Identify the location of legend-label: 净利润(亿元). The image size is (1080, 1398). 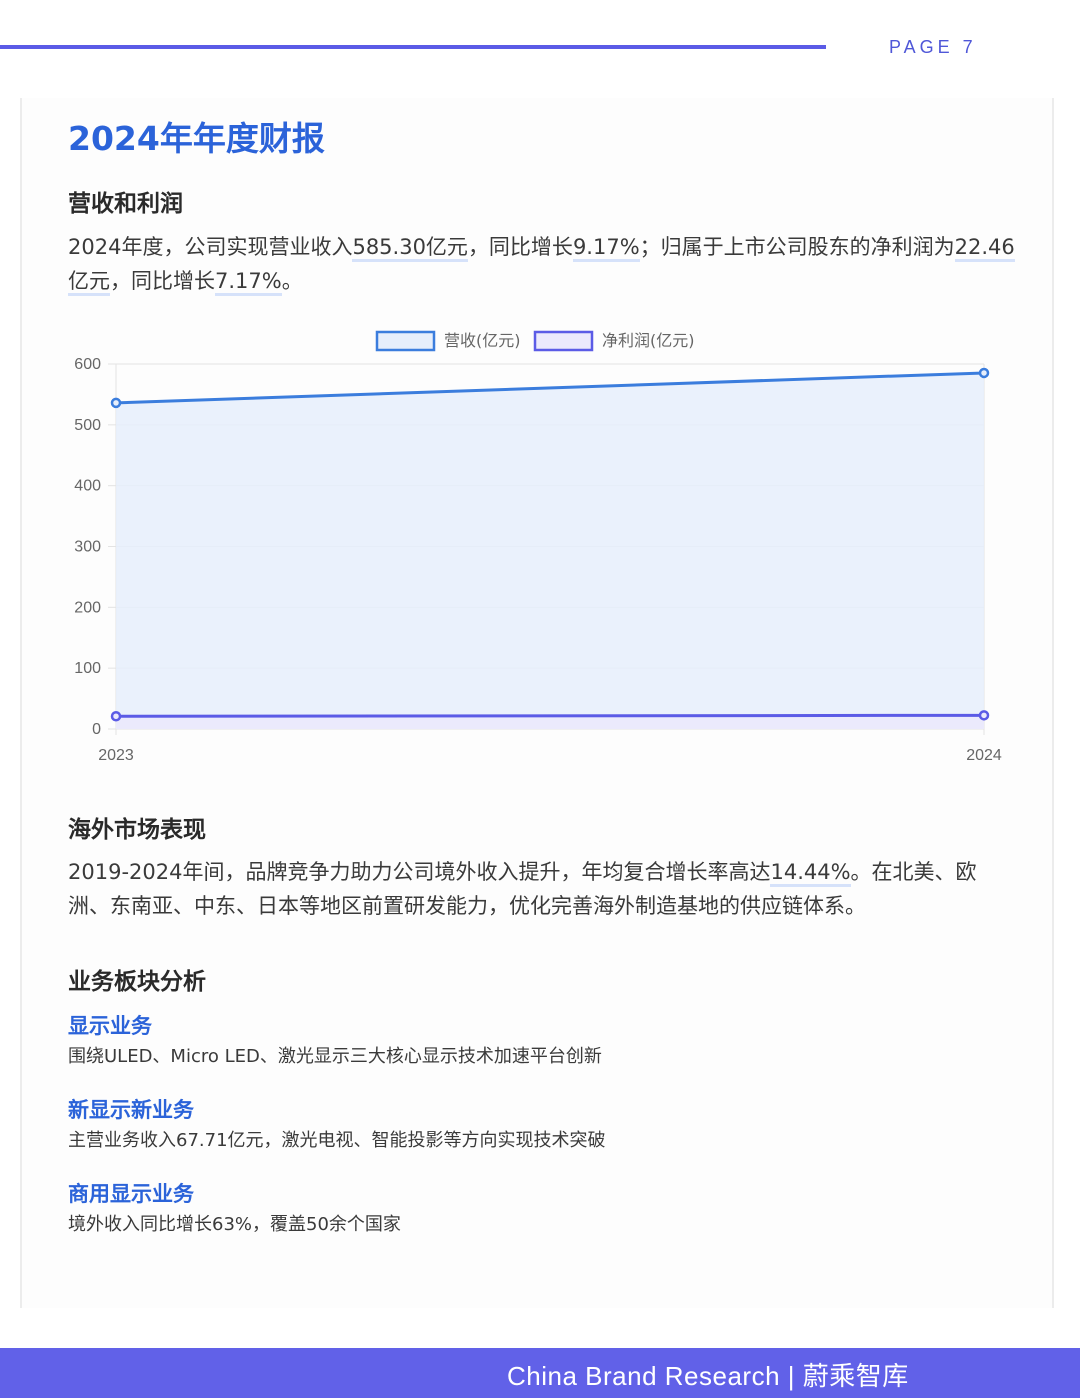
(648, 340).